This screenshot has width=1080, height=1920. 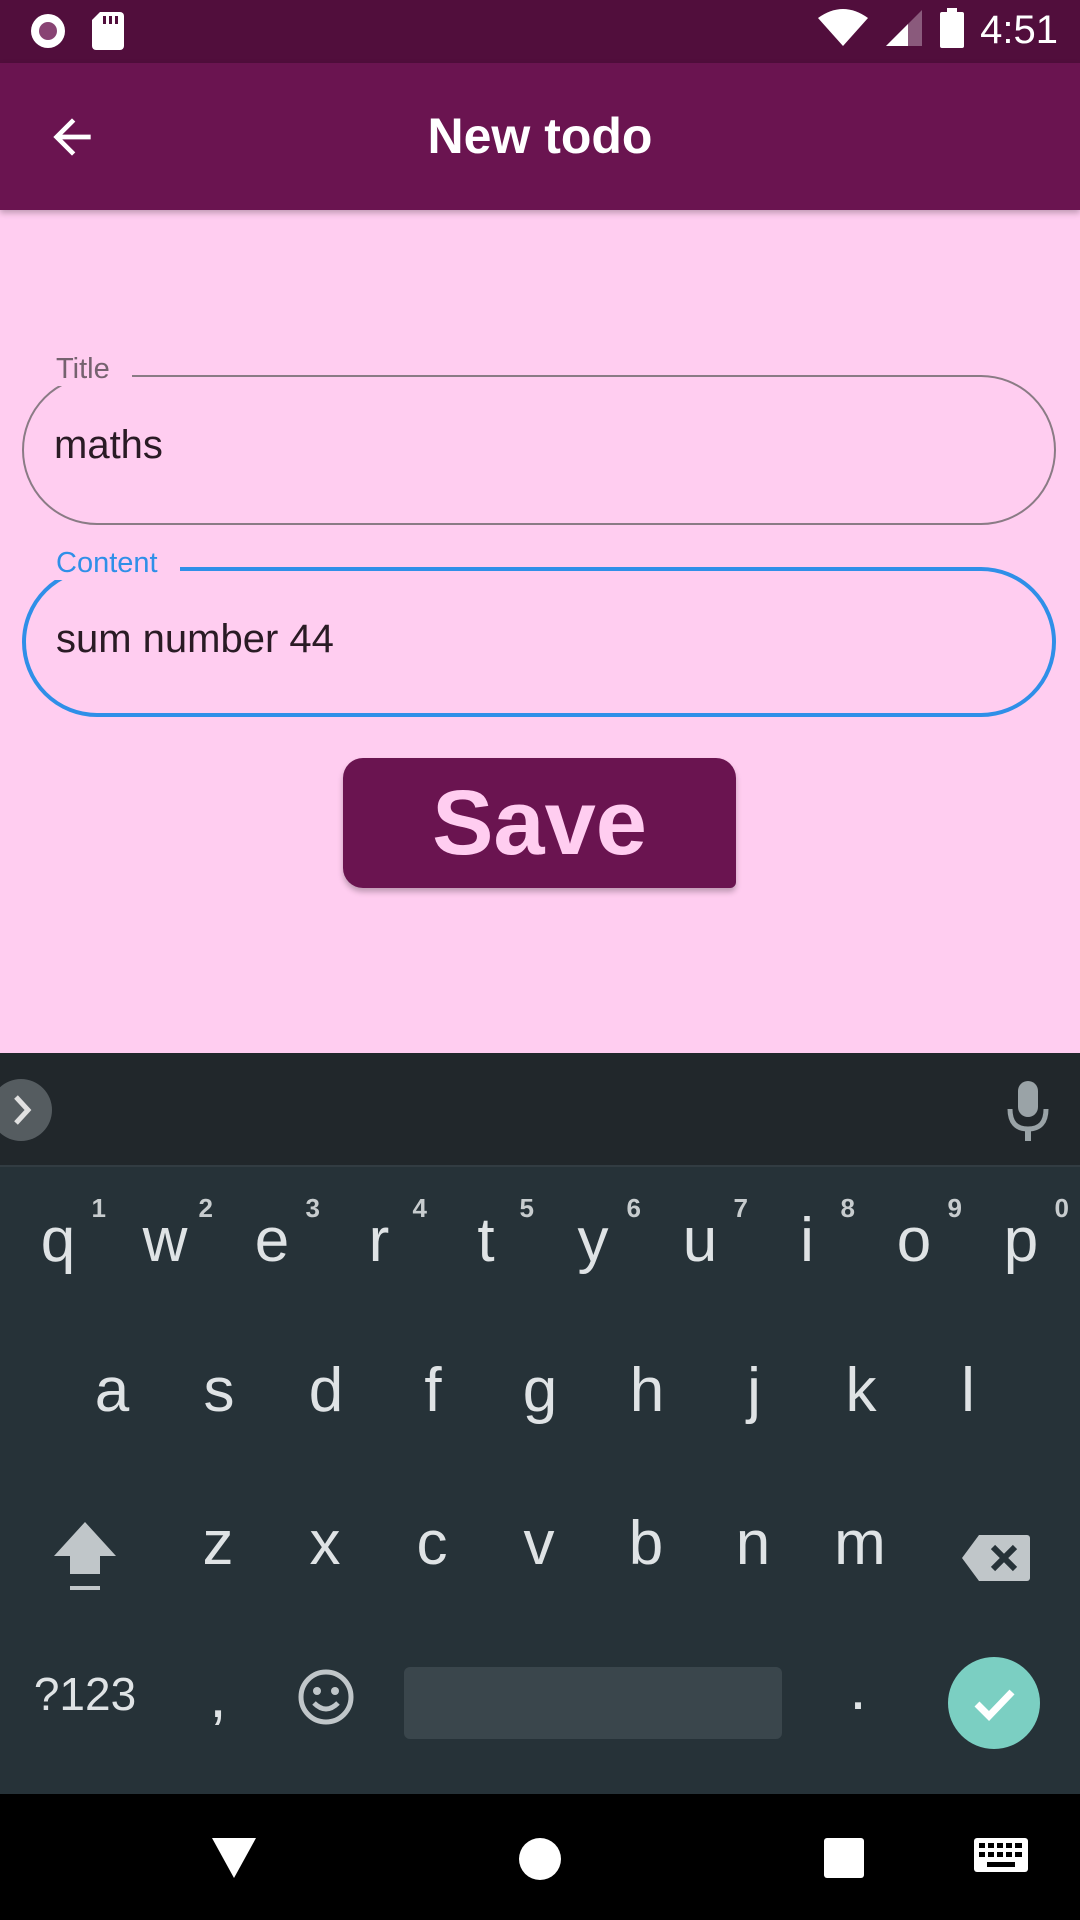 I want to click on mic-icon, so click(x=1028, y=1111).